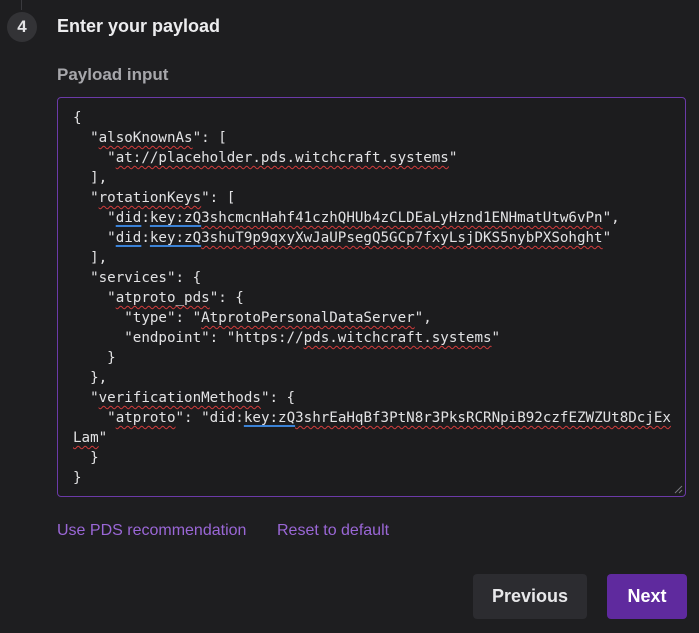 The width and height of the screenshot is (699, 633). I want to click on previous-button: Previous, so click(530, 596).